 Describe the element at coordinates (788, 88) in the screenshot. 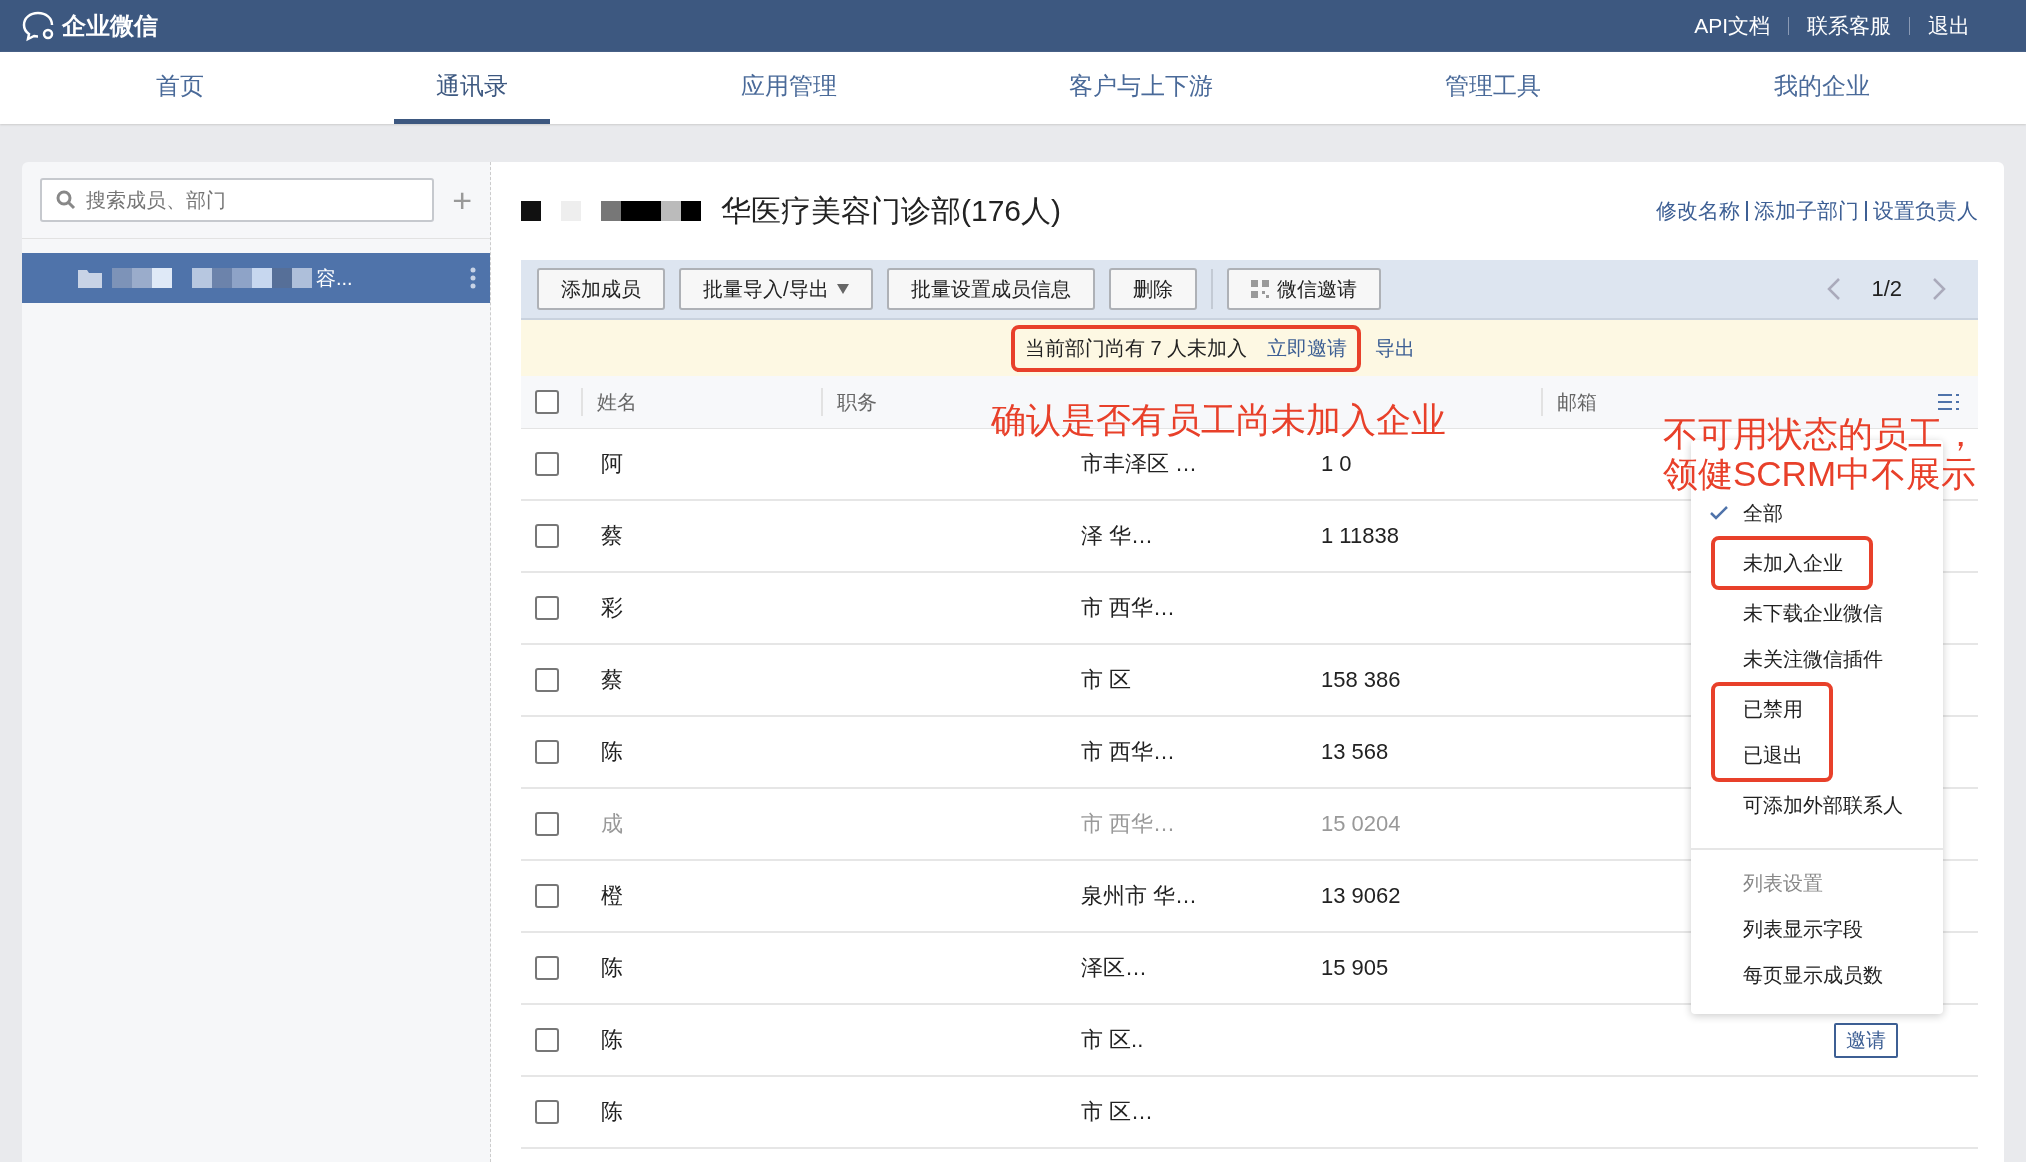

I see `nav-tab: 应用管理` at that location.